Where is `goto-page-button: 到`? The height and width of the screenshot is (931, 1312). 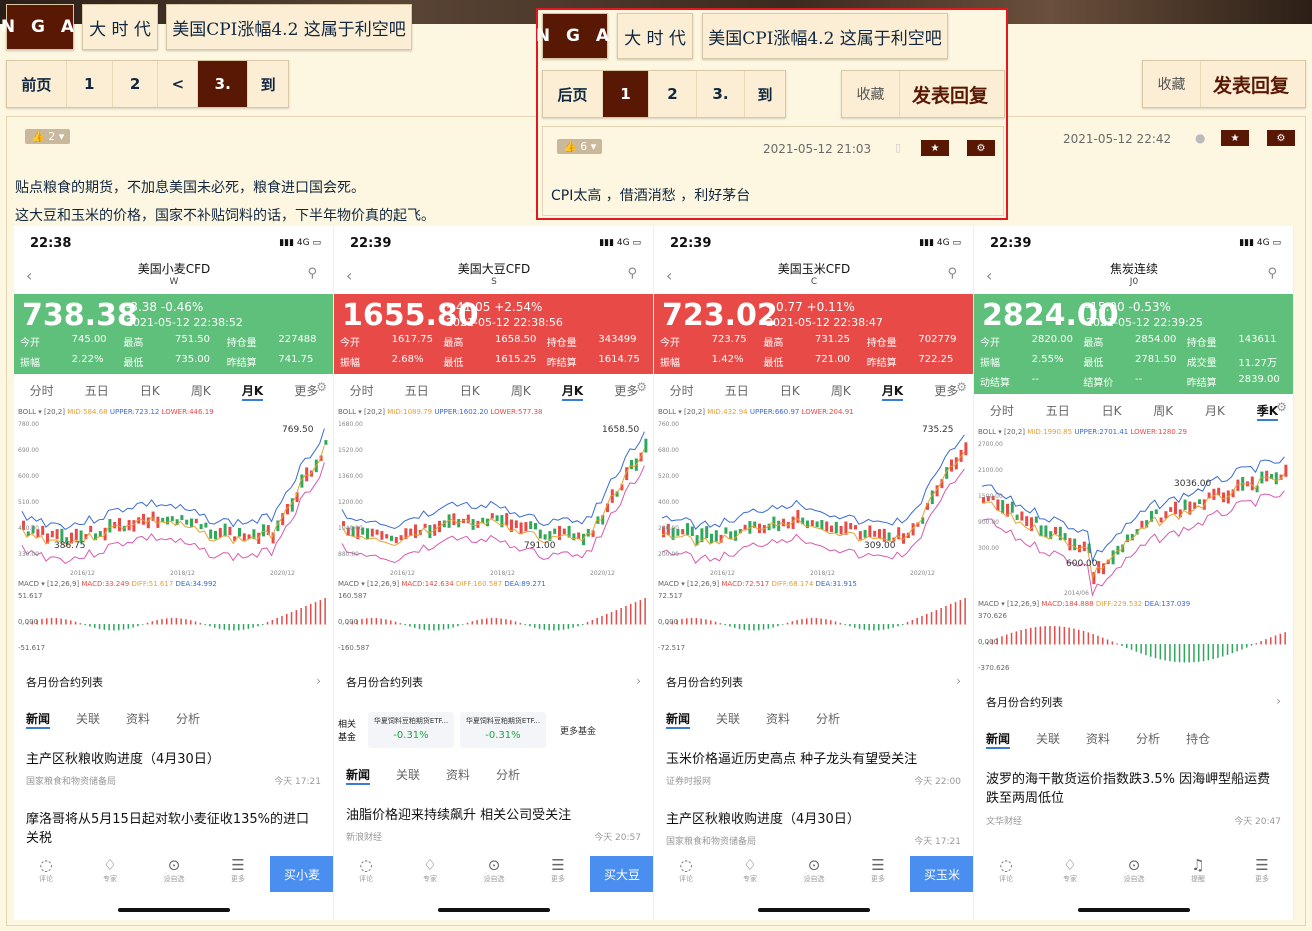 goto-page-button: 到 is located at coordinates (268, 84).